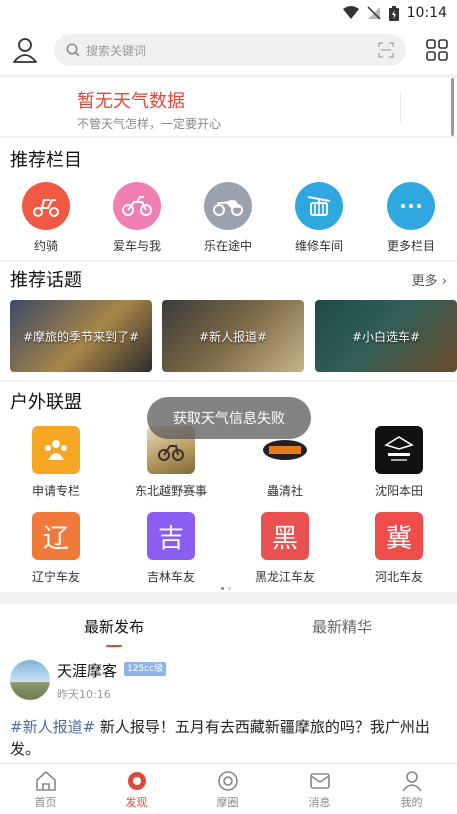 The width and height of the screenshot is (457, 814). I want to click on tab-latest: 最新发布, so click(114, 631).